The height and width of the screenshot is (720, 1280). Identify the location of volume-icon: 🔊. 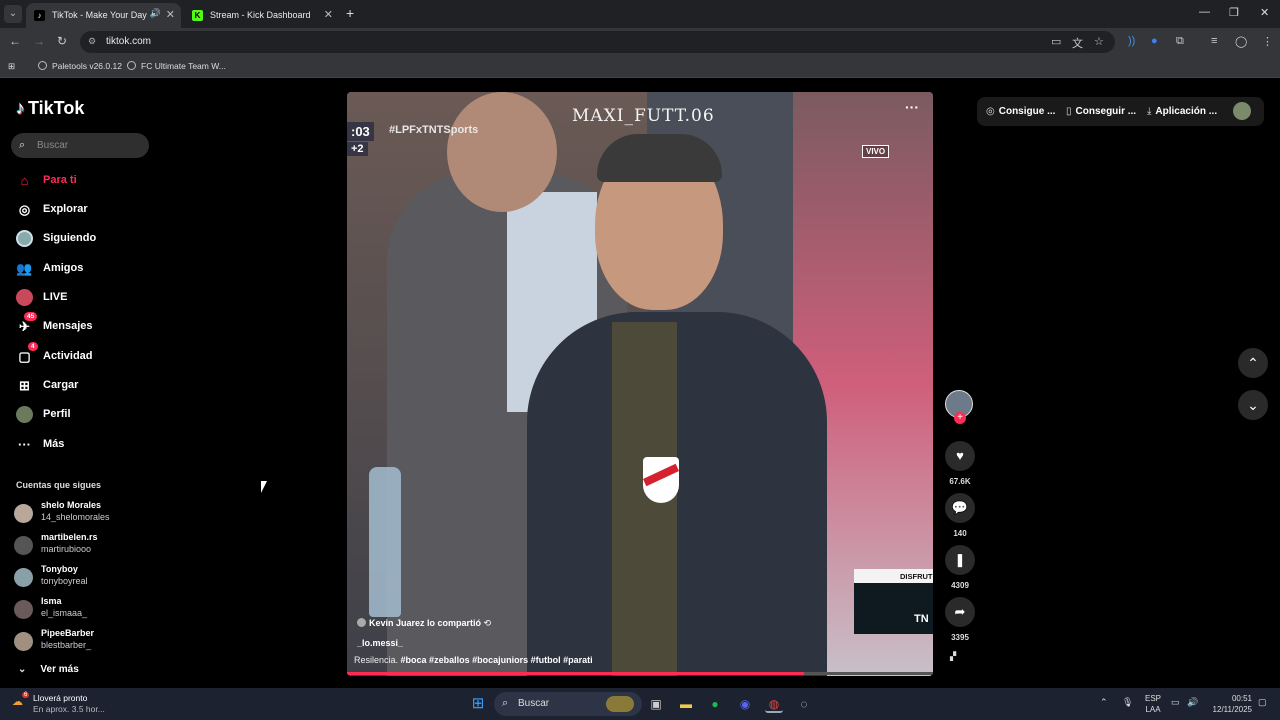
(1192, 702).